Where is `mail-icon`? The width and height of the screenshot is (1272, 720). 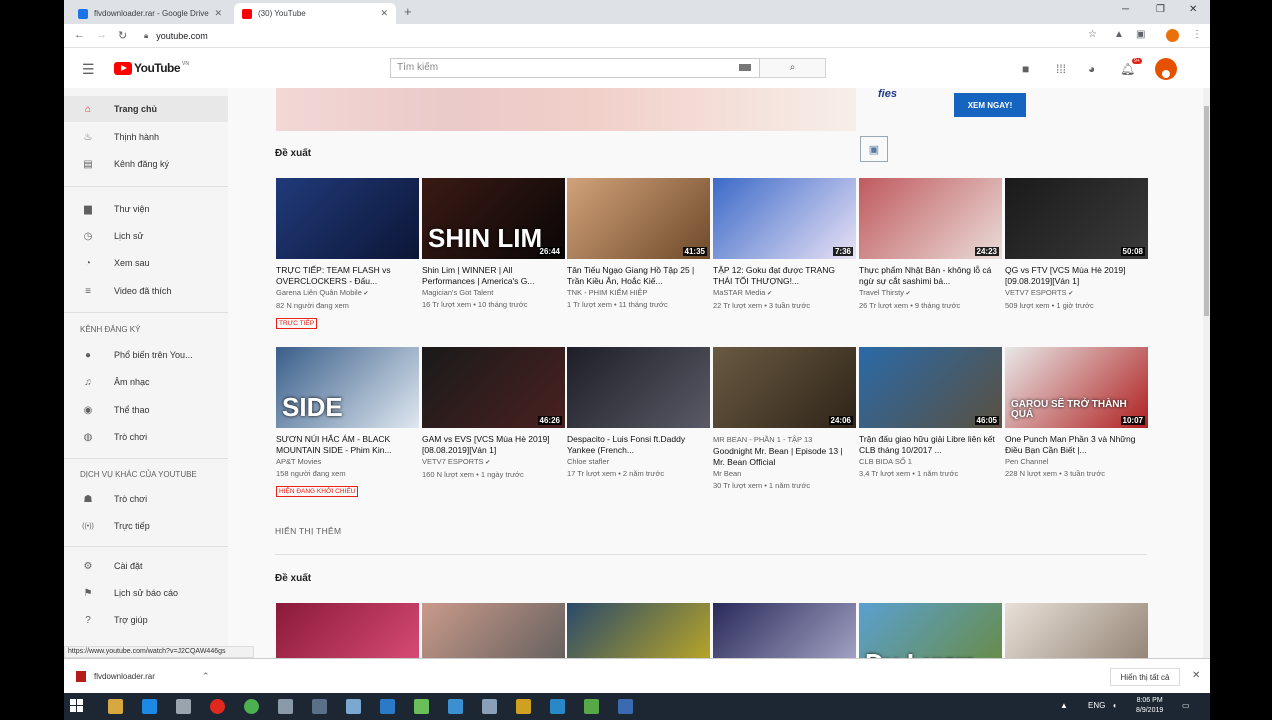
mail-icon is located at coordinates (183, 706).